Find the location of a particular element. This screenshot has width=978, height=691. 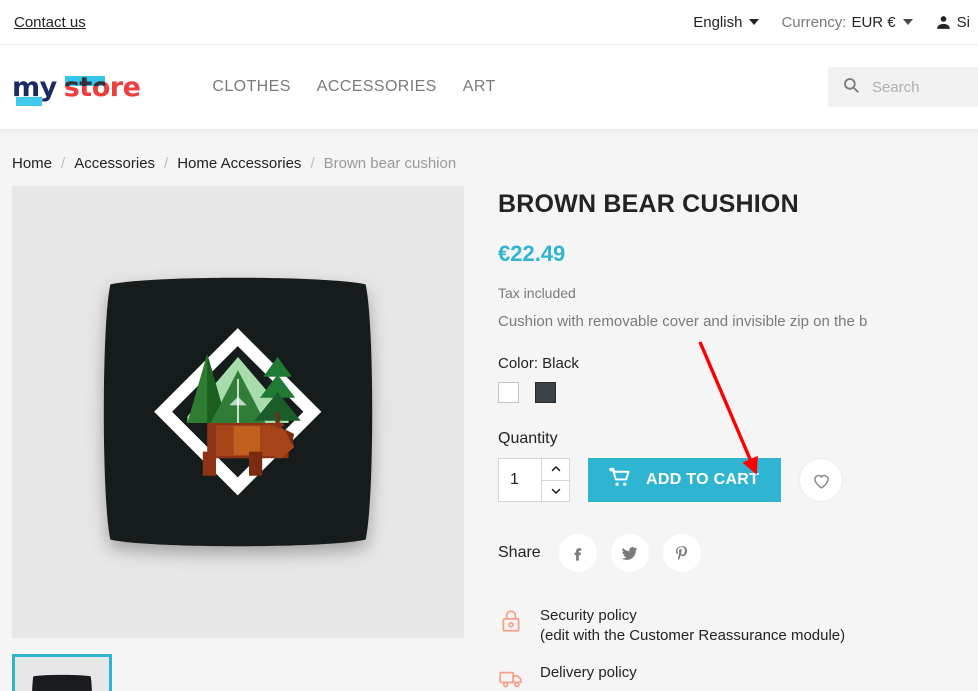

twitter-share-button is located at coordinates (629, 553).